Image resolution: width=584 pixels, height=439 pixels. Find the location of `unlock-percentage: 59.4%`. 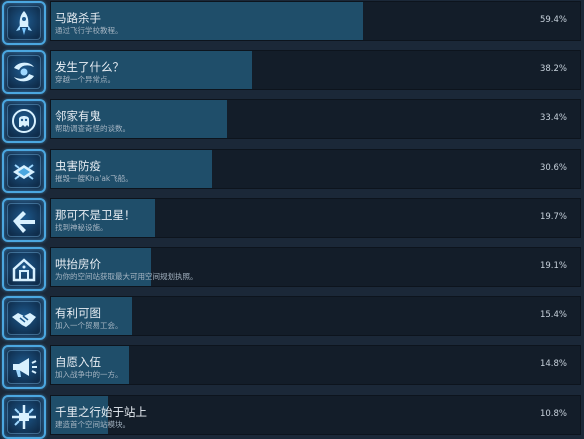

unlock-percentage: 59.4% is located at coordinates (553, 20).